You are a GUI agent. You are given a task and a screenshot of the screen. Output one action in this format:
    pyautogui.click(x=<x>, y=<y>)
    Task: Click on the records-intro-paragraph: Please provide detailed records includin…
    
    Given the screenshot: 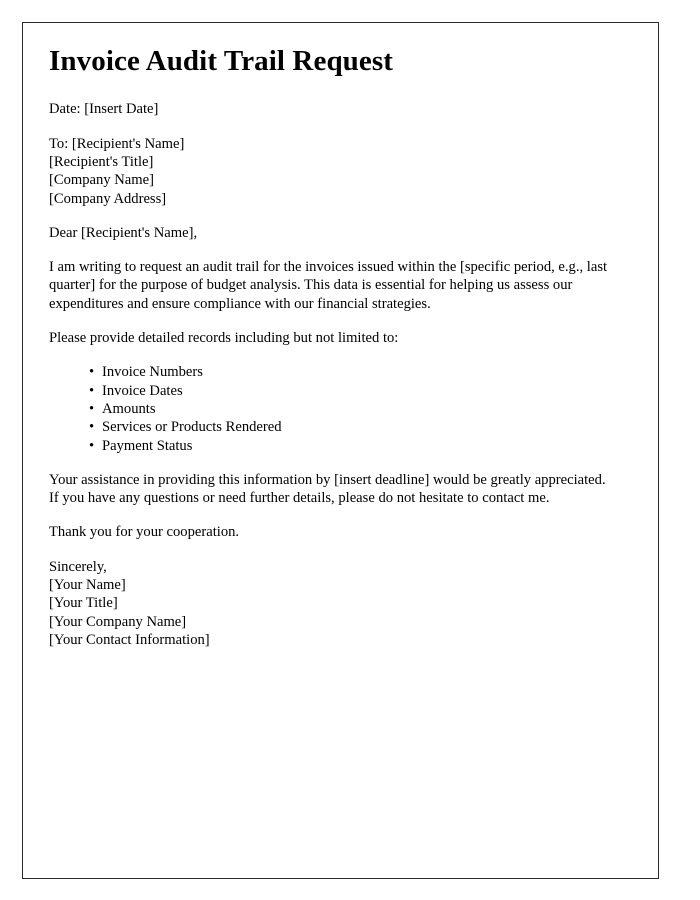 What is the action you would take?
    pyautogui.click(x=224, y=338)
    